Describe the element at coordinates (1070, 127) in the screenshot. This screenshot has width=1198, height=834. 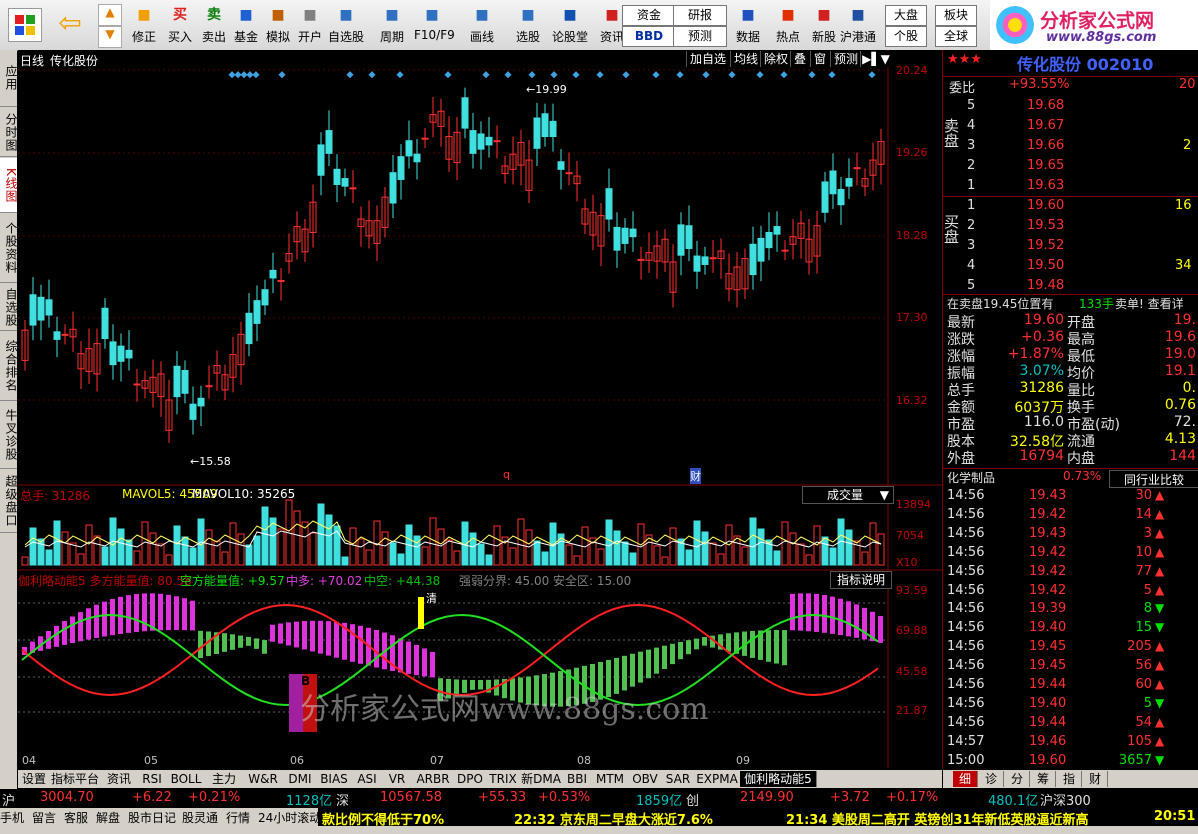
I see `sell-level-row: 4 19.67` at that location.